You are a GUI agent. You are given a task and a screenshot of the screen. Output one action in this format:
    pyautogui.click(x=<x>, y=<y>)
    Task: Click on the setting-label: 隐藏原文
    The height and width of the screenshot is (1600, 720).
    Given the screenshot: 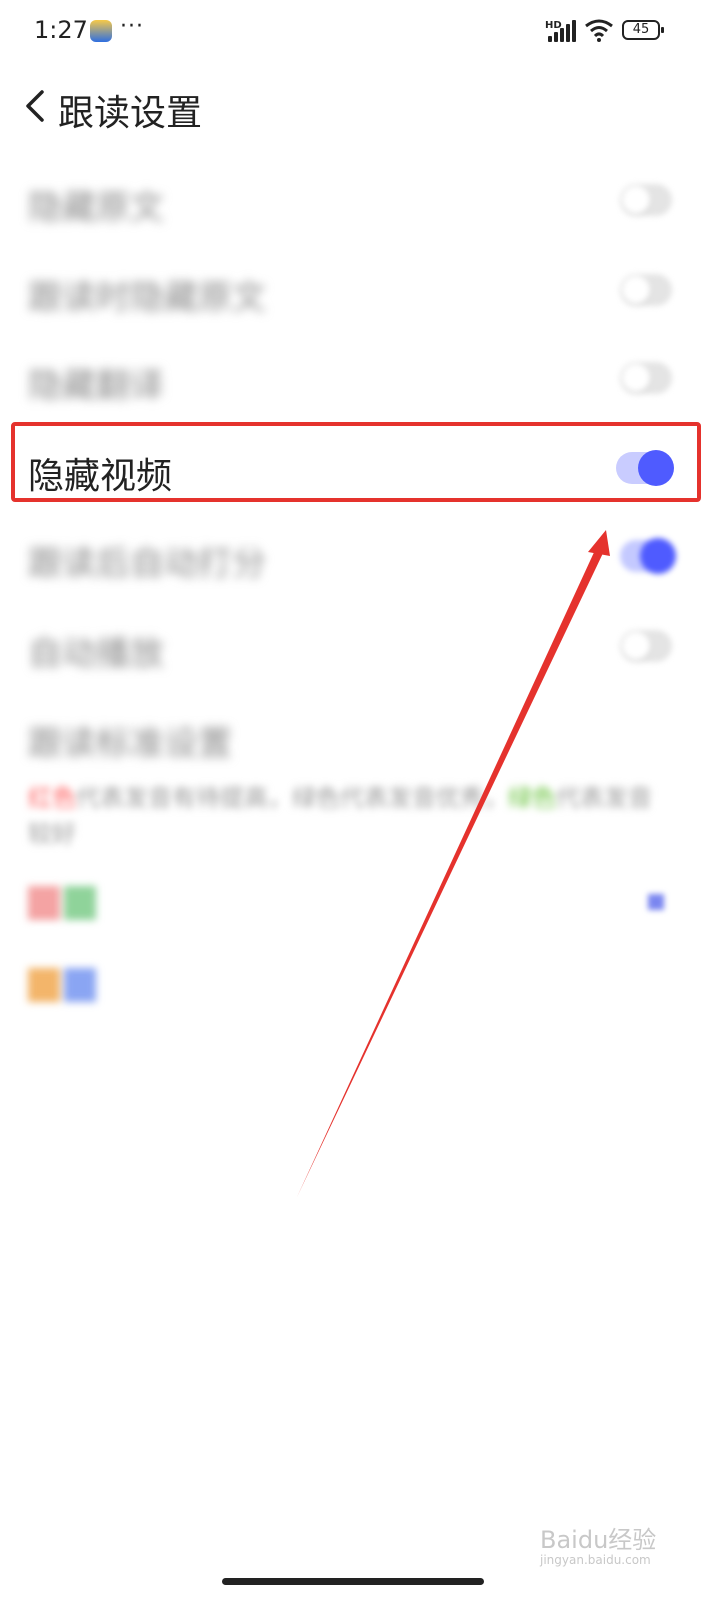 What is the action you would take?
    pyautogui.click(x=96, y=208)
    